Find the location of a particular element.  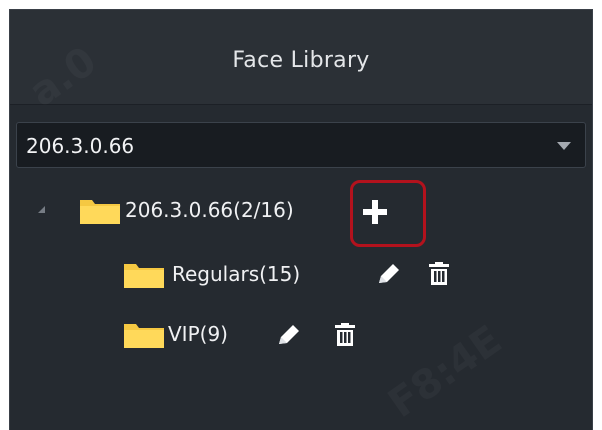

tree-item-vip: VIP(9) is located at coordinates (301, 330).